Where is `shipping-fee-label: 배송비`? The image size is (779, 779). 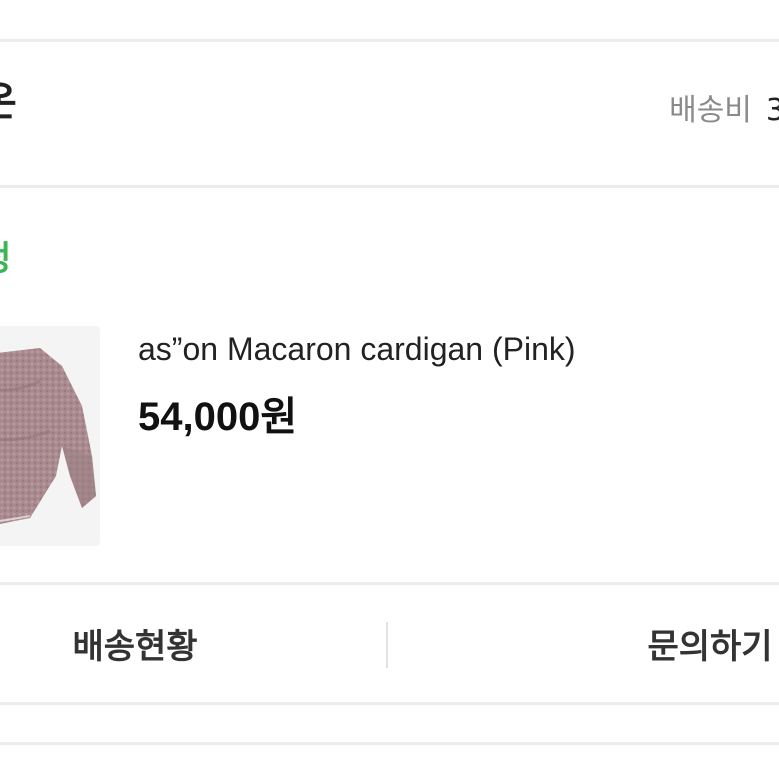
shipping-fee-label: 배송비 is located at coordinates (710, 110).